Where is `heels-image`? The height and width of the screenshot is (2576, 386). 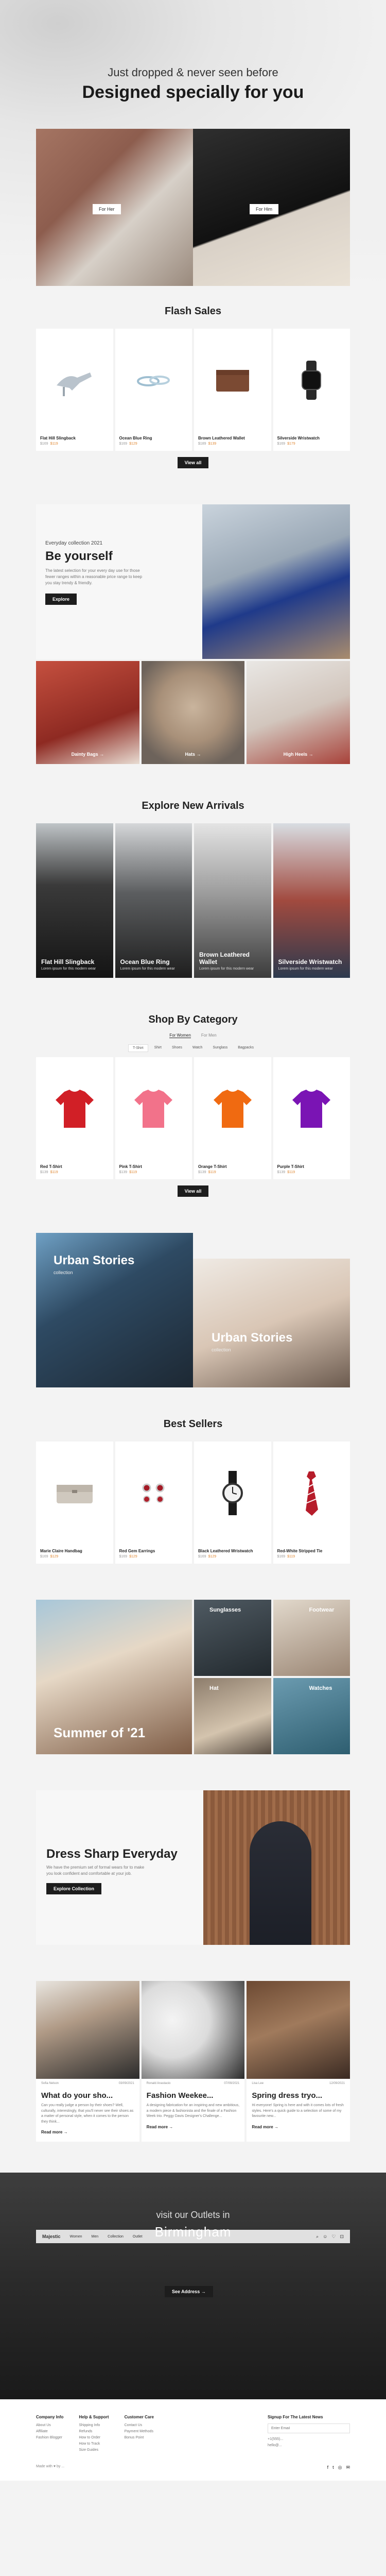 heels-image is located at coordinates (74, 380).